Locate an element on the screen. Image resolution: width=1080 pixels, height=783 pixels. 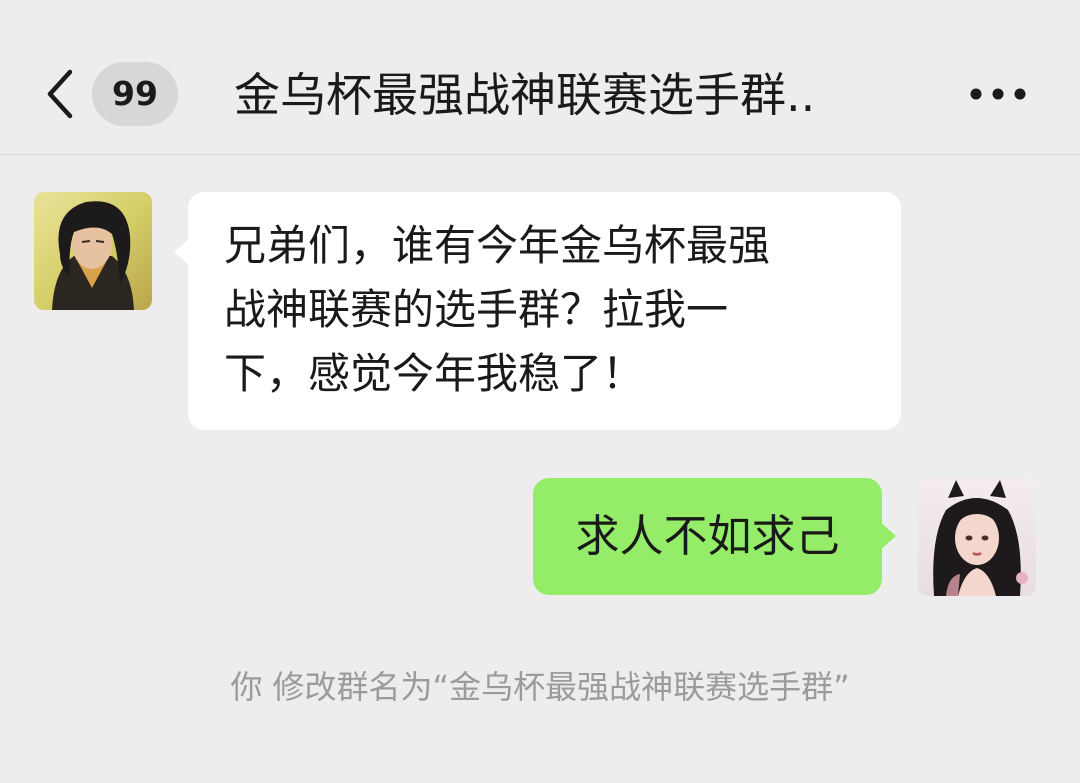
unread-count-badge: 99 is located at coordinates (135, 94).